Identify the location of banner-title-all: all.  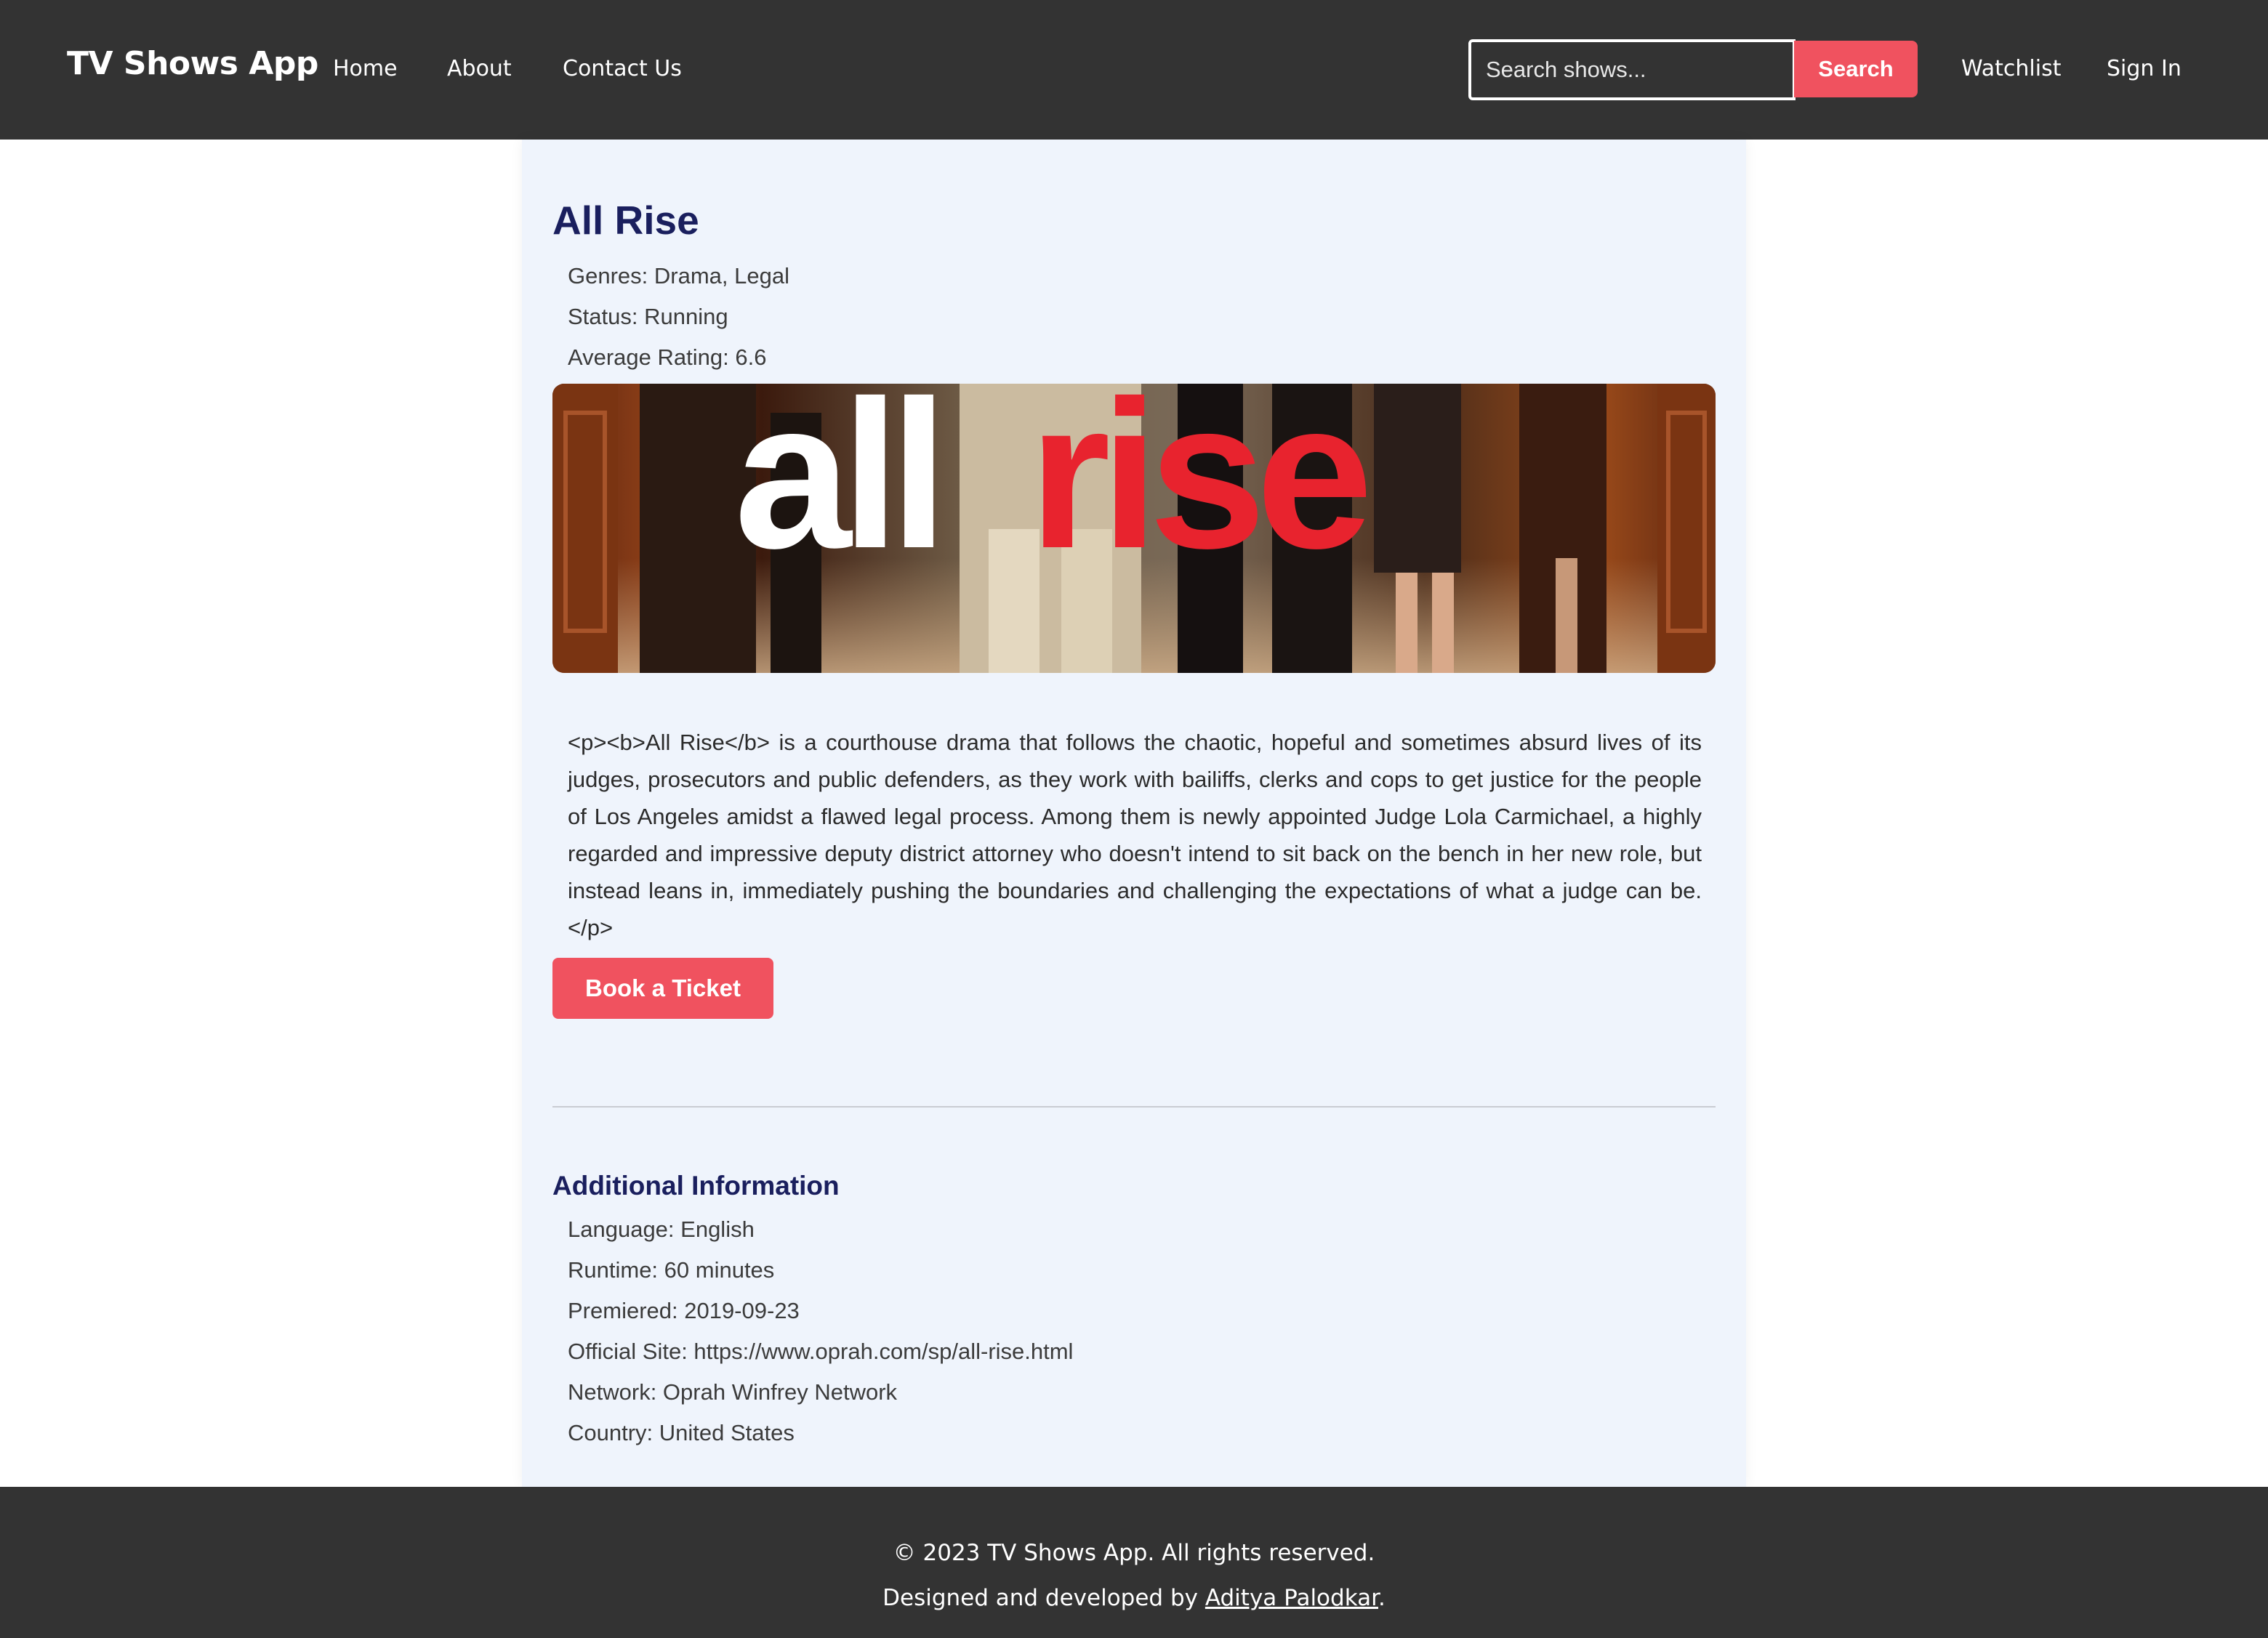
(836, 488).